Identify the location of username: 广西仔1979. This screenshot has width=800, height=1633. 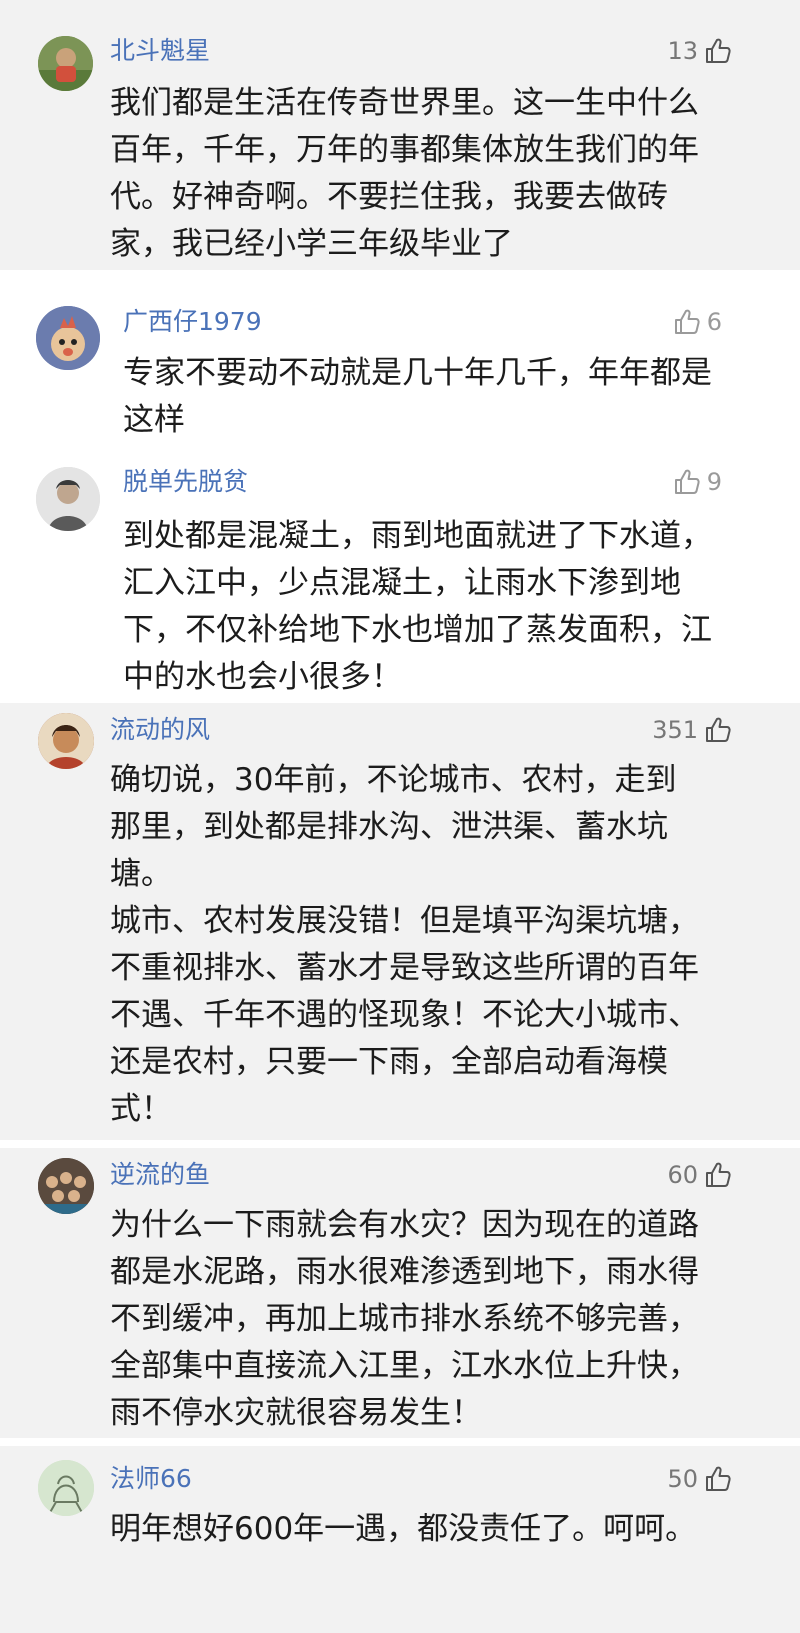
(192, 322).